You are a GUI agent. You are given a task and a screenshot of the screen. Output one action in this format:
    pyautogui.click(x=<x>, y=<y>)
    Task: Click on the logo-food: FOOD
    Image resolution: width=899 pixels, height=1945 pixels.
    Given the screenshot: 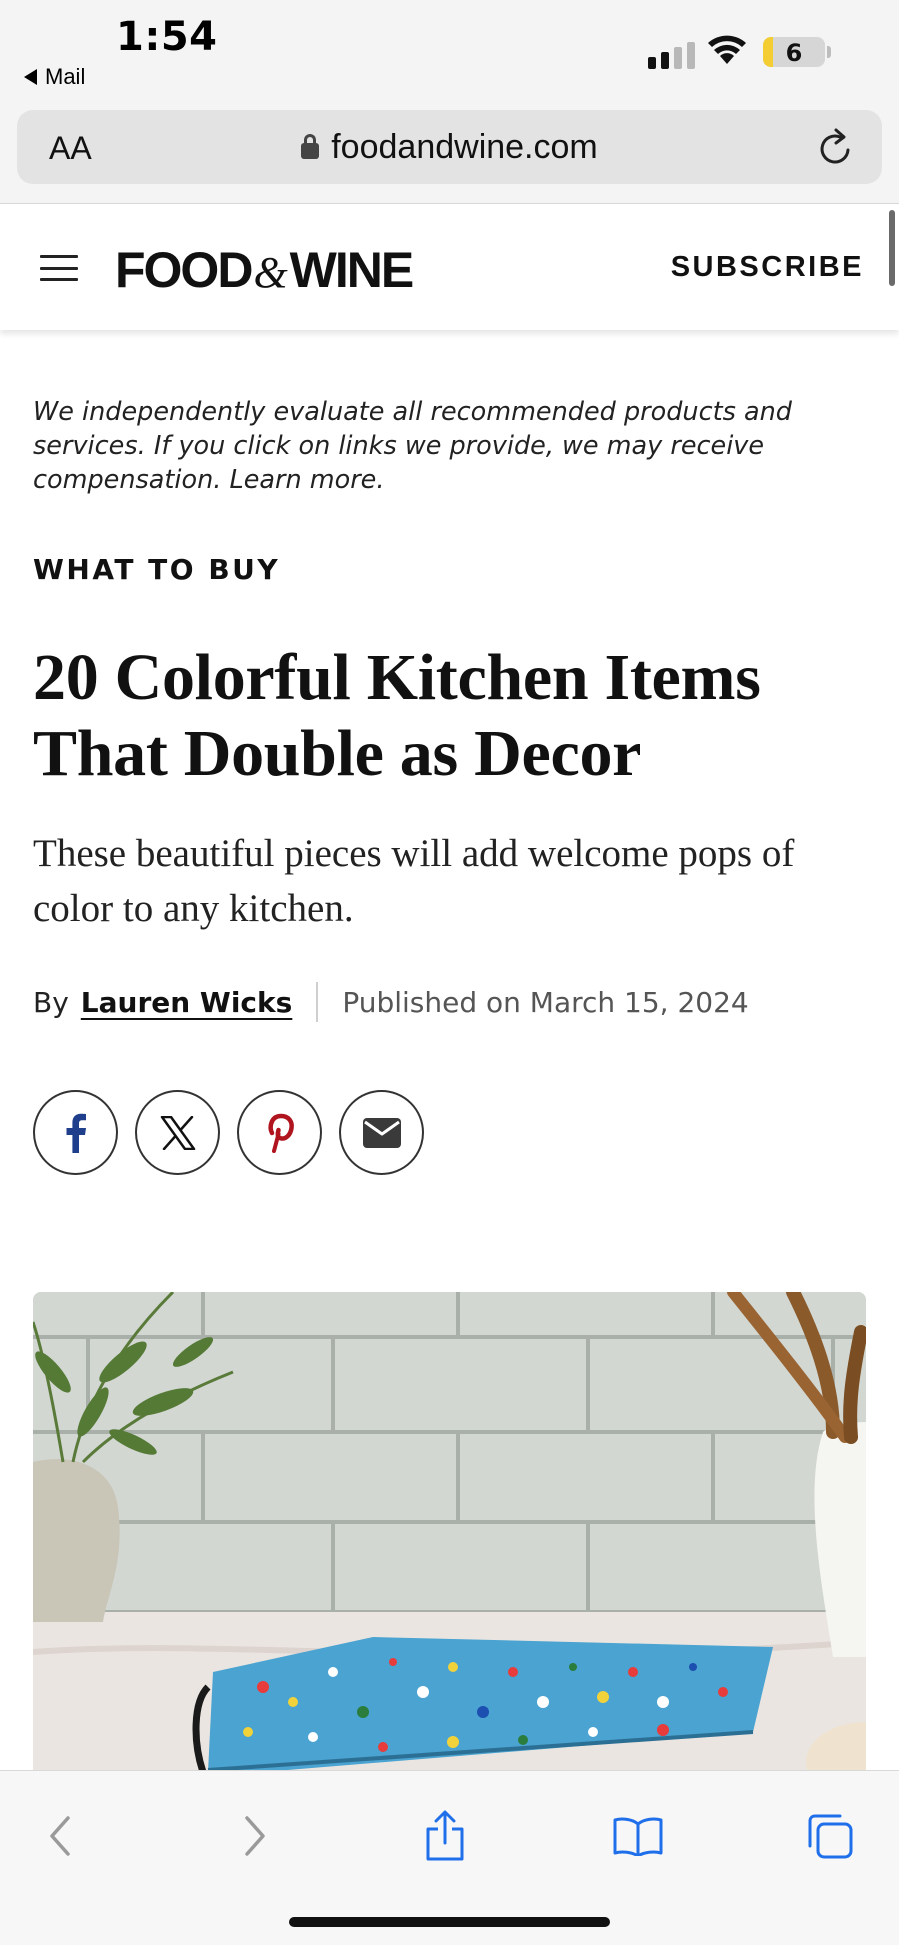 What is the action you would take?
    pyautogui.click(x=184, y=270)
    